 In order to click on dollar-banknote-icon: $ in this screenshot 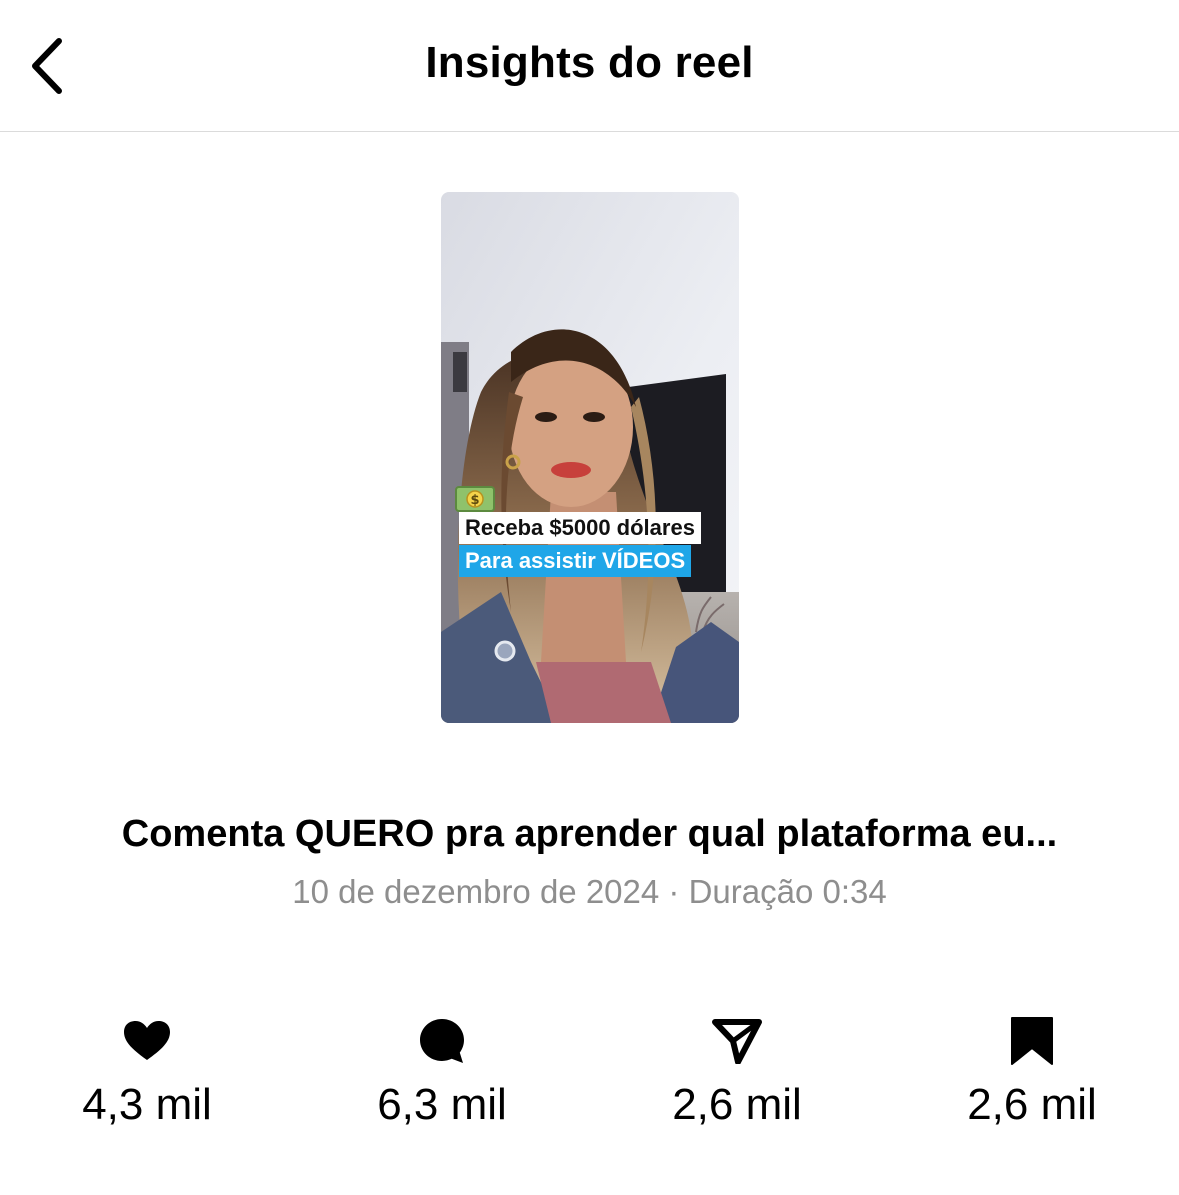, I will do `click(475, 499)`.